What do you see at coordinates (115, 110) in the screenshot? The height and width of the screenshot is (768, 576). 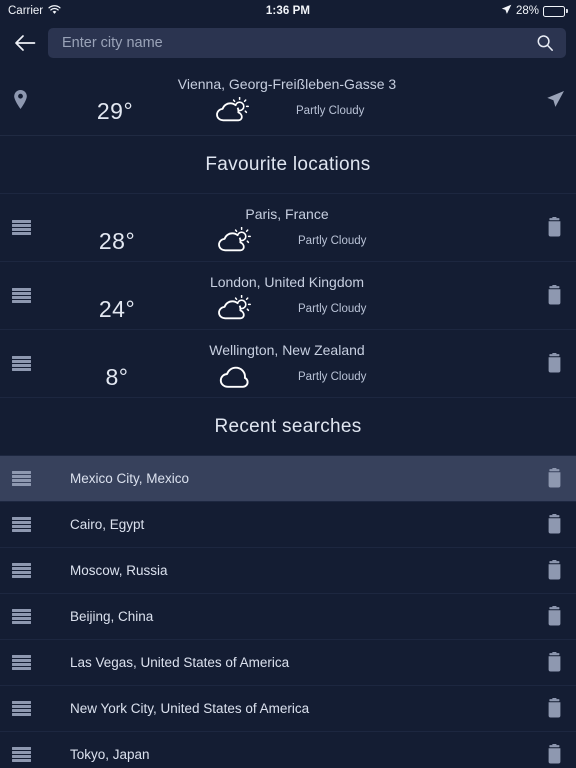 I see `current-location-temperature: 29°` at bounding box center [115, 110].